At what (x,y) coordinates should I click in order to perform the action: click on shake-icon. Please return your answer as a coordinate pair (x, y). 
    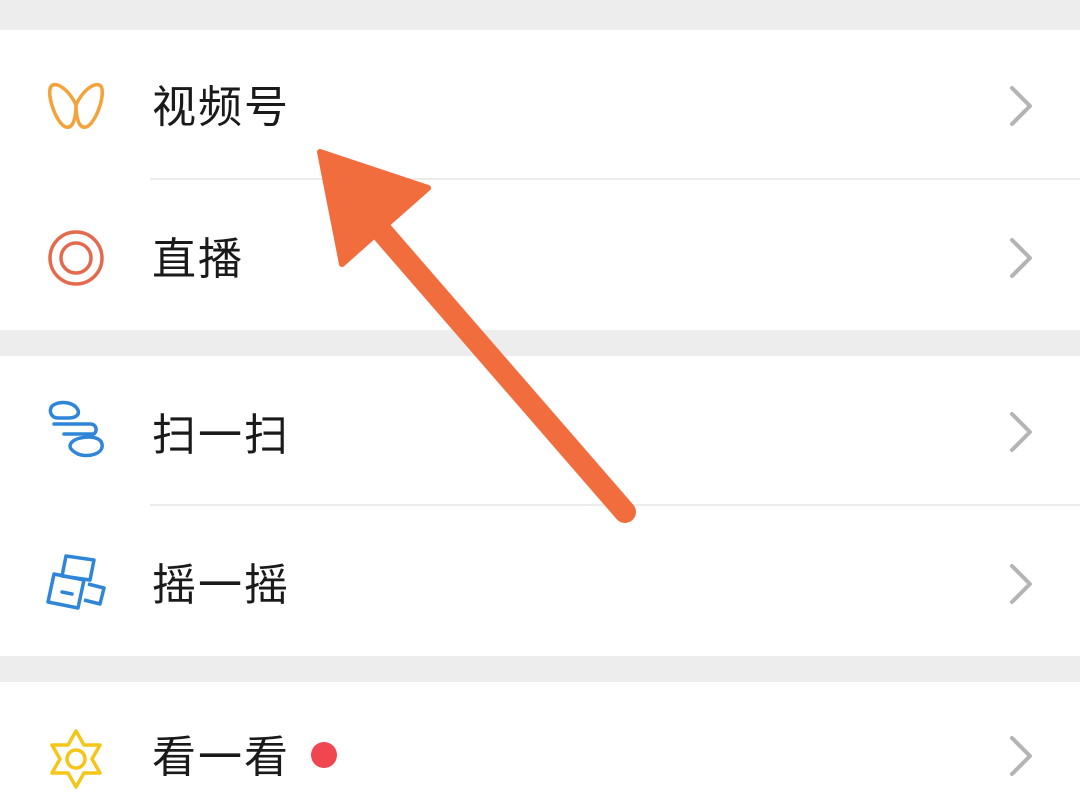
    Looking at the image, I should click on (76, 582).